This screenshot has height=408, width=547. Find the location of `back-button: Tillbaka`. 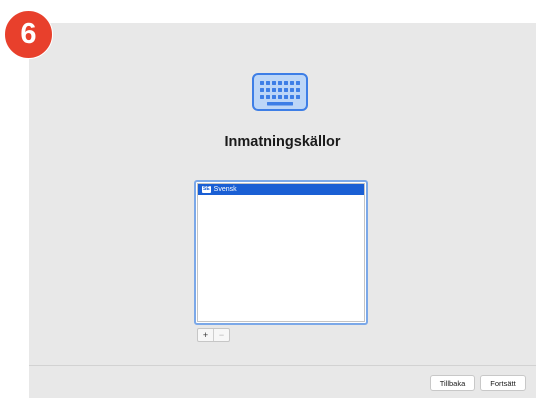

back-button: Tillbaka is located at coordinates (452, 383).